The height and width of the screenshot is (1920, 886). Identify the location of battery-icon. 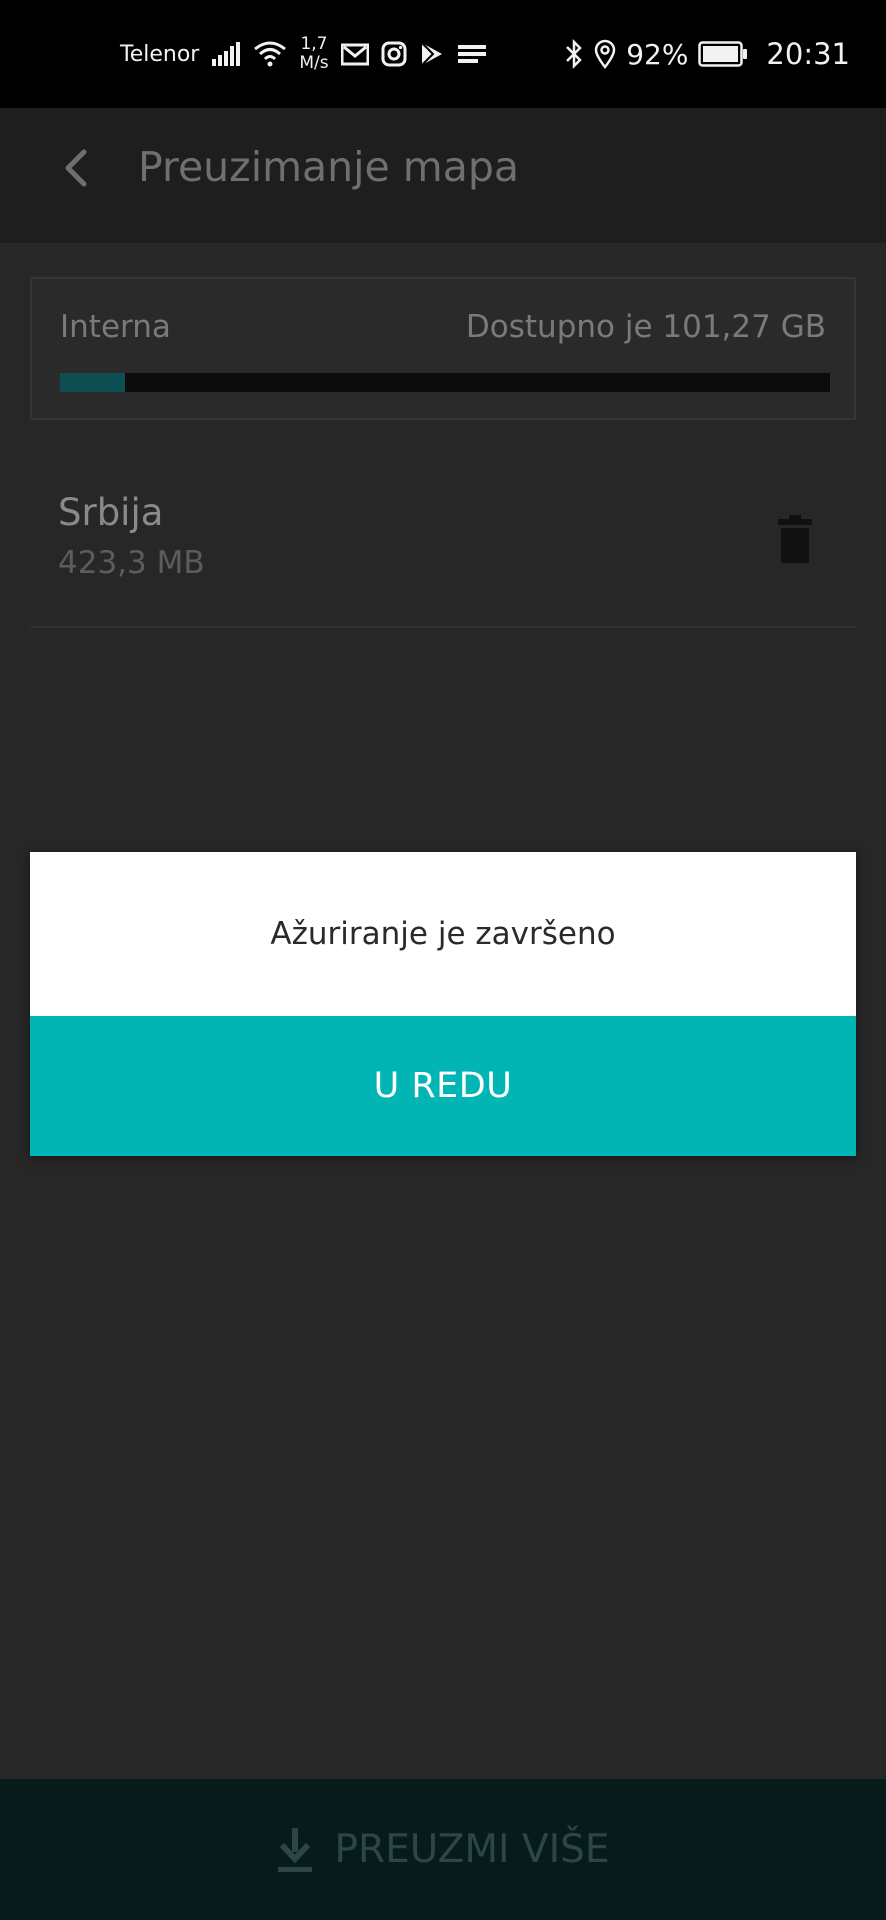
(723, 54).